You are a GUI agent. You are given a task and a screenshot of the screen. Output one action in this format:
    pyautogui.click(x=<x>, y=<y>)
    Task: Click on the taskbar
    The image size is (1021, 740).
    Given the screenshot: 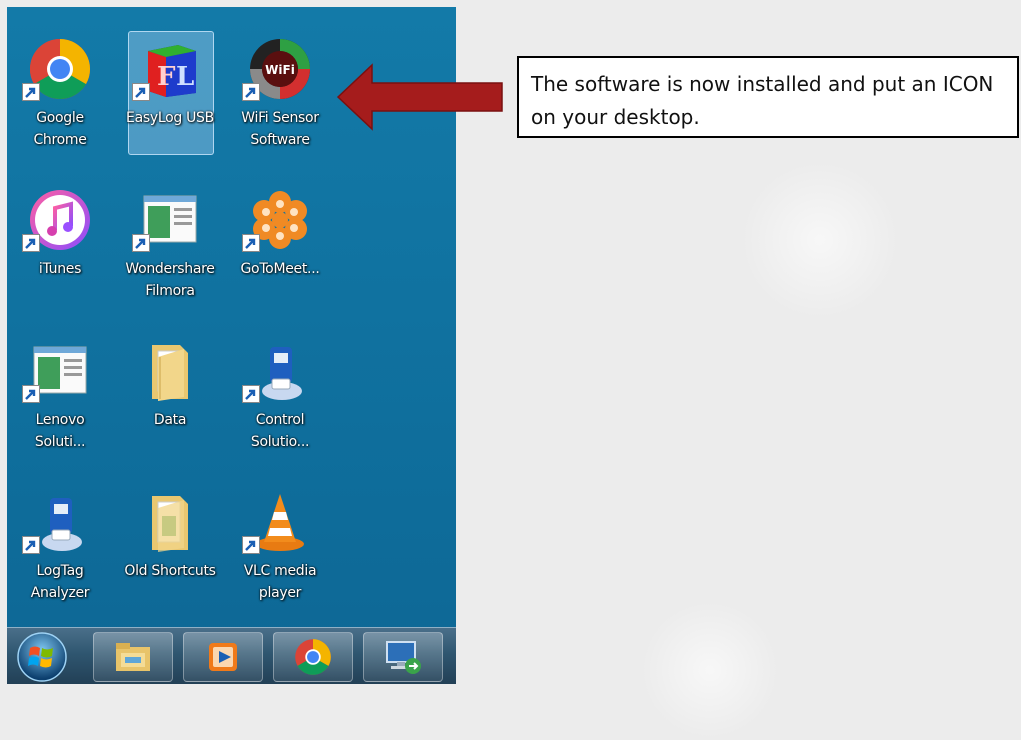 What is the action you would take?
    pyautogui.click(x=231, y=655)
    